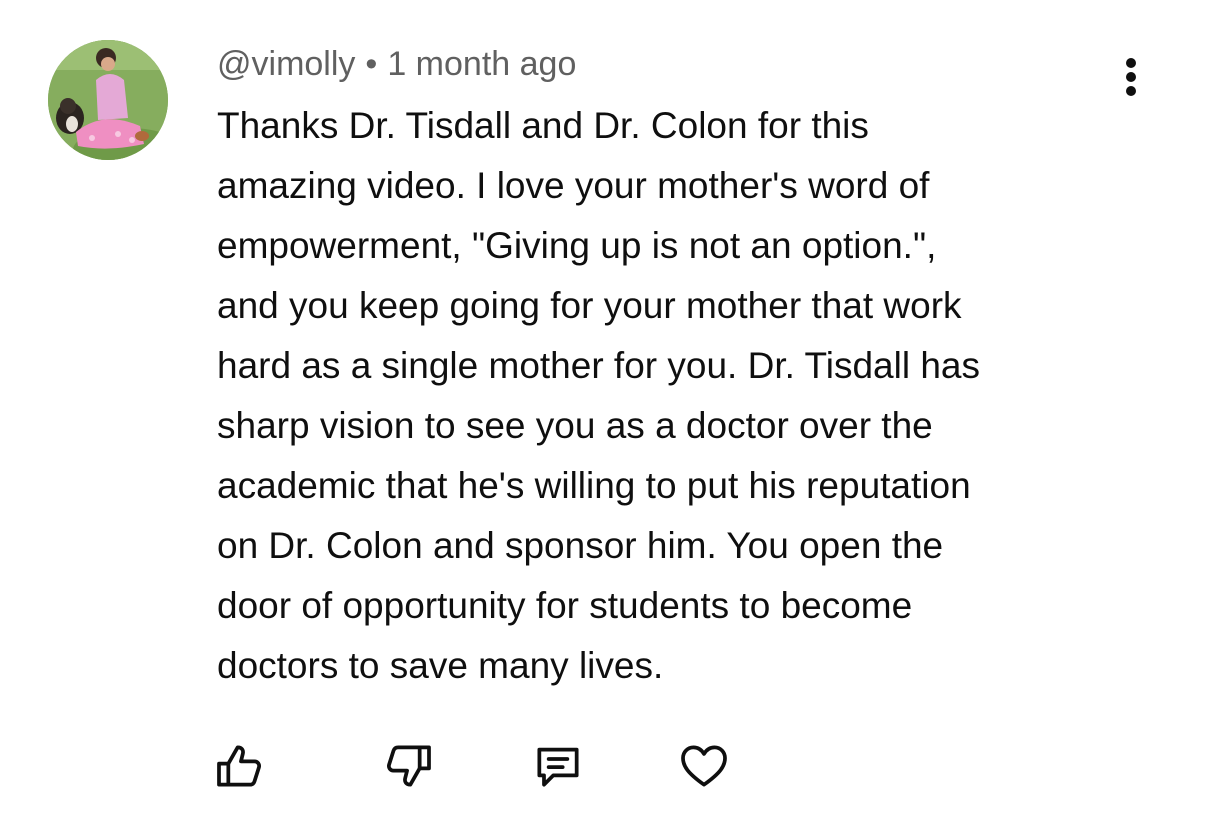 Image resolution: width=1206 pixels, height=815 pixels. What do you see at coordinates (558, 766) in the screenshot?
I see `reply-comment-icon` at bounding box center [558, 766].